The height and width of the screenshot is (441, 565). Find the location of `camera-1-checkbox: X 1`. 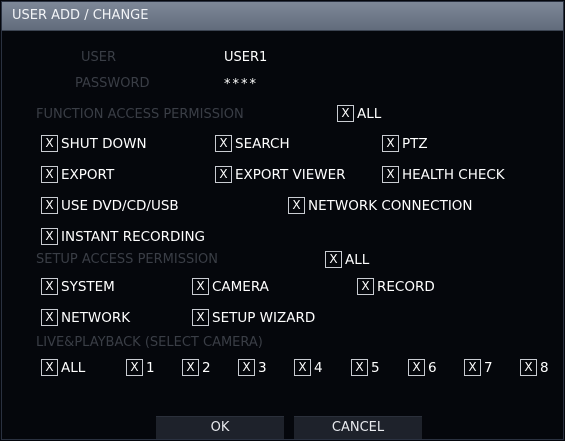

camera-1-checkbox: X 1 is located at coordinates (140, 367).